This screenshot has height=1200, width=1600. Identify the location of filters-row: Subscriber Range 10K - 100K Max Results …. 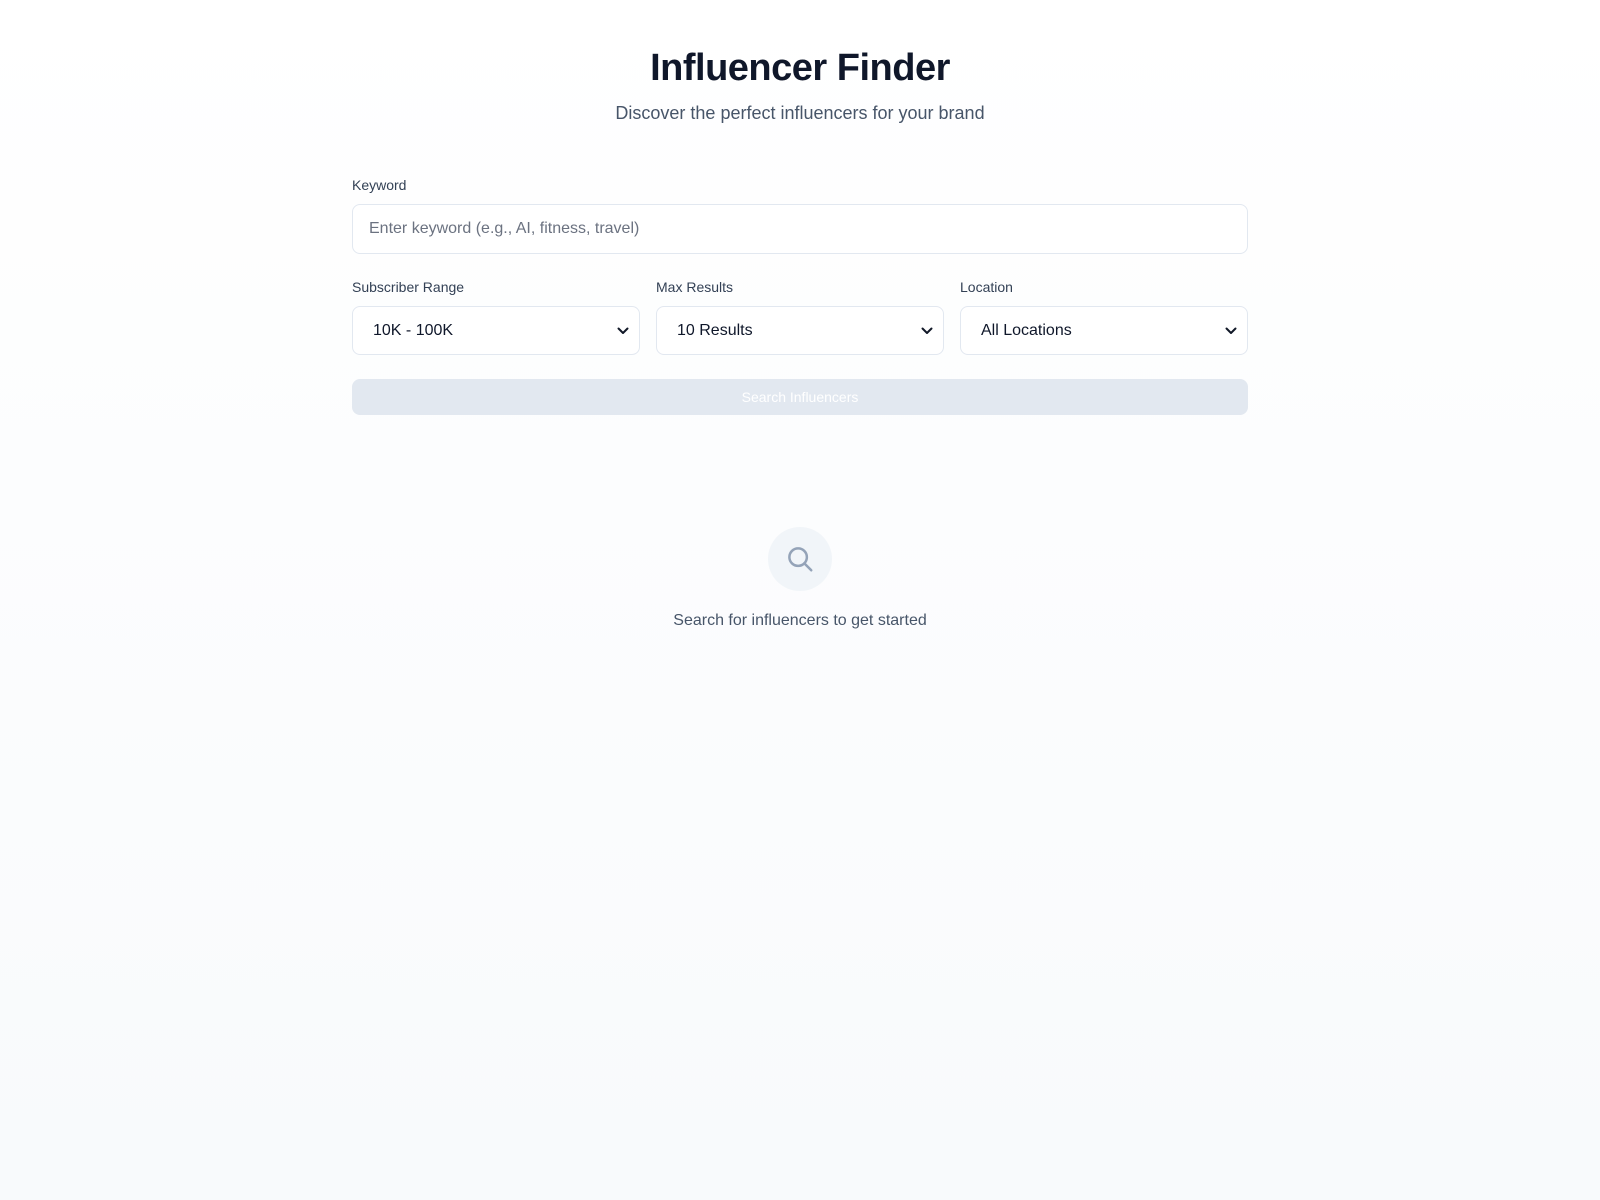
(800, 316).